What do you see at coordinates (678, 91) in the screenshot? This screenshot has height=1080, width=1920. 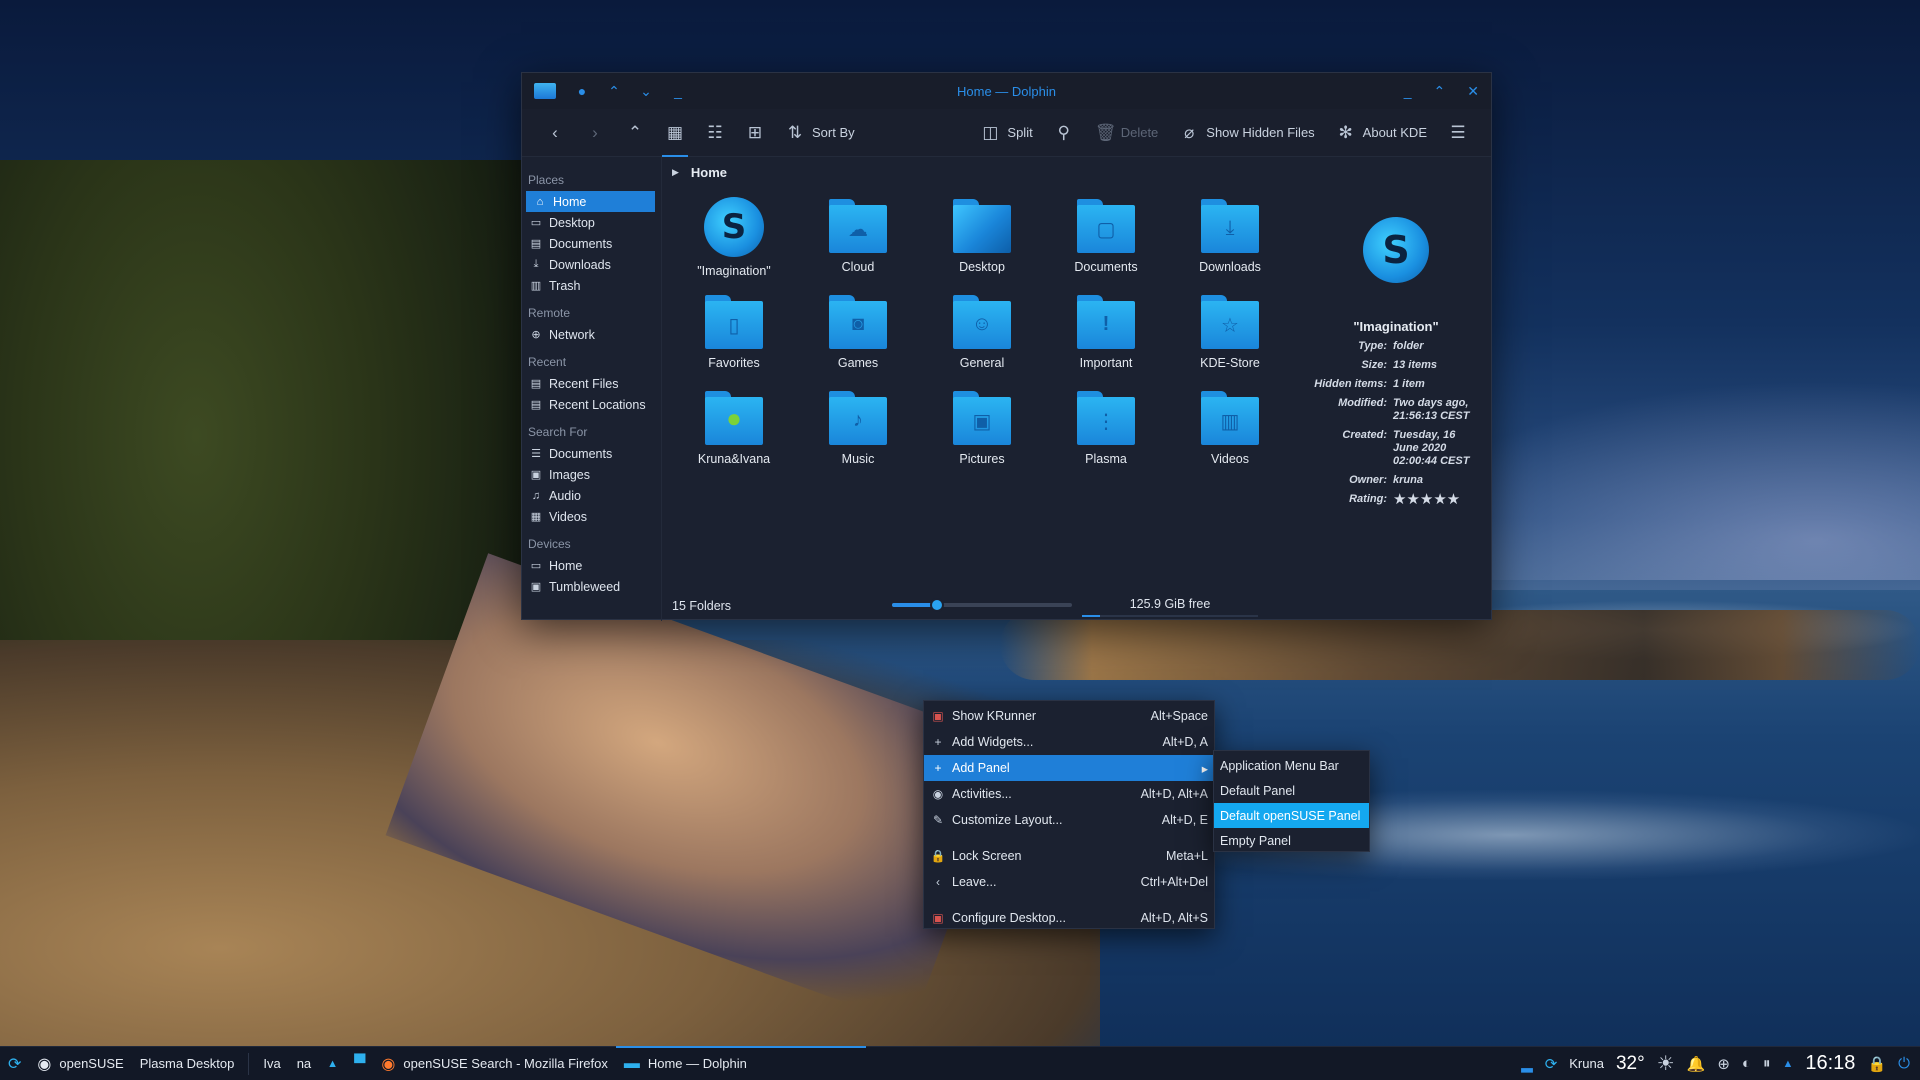 I see `shade-icon: _` at bounding box center [678, 91].